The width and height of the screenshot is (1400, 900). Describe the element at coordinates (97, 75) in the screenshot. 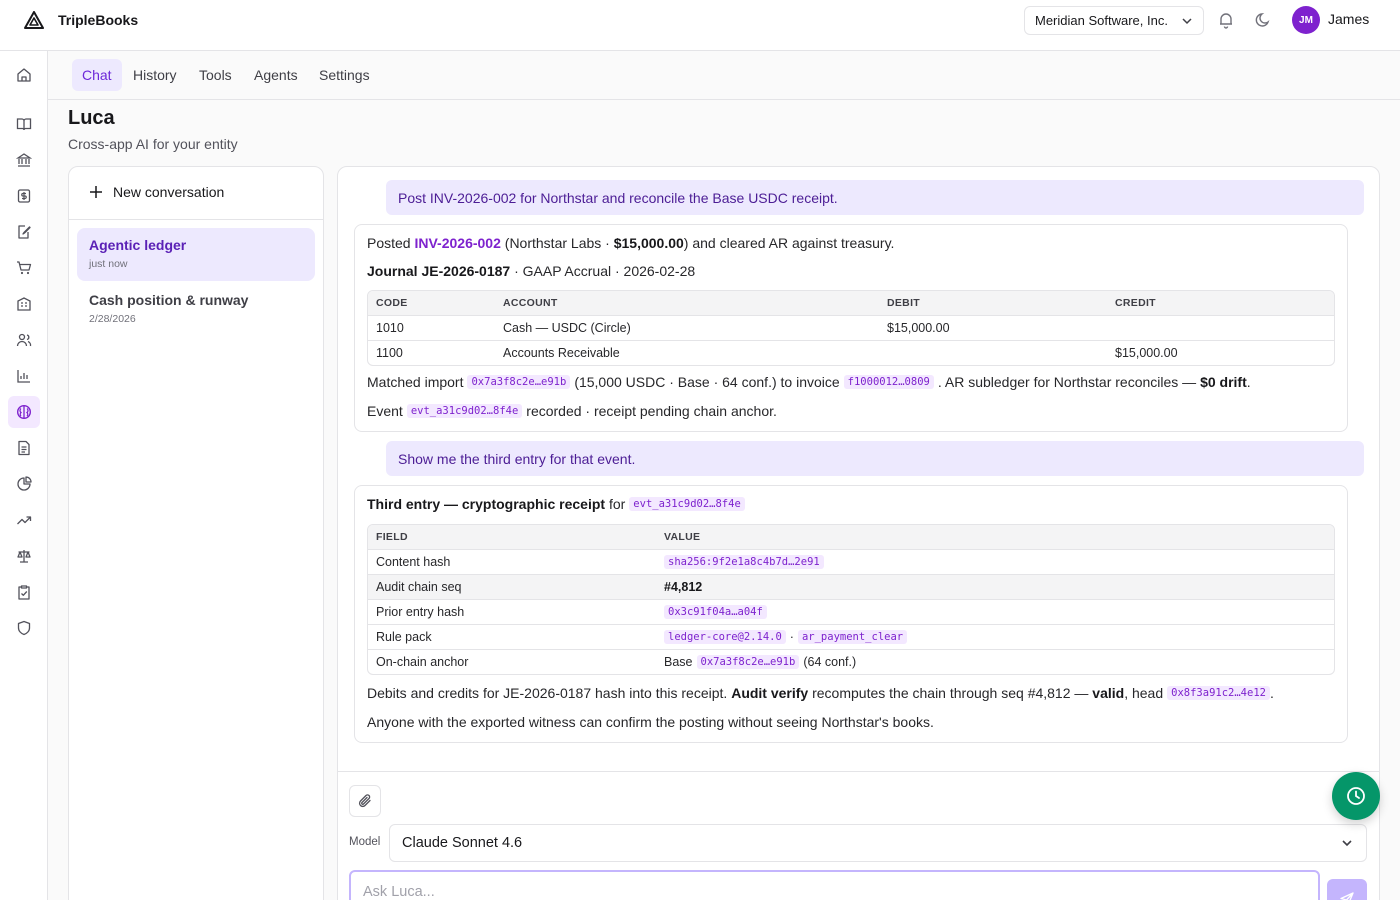

I see `tab-chat: Chat` at that location.